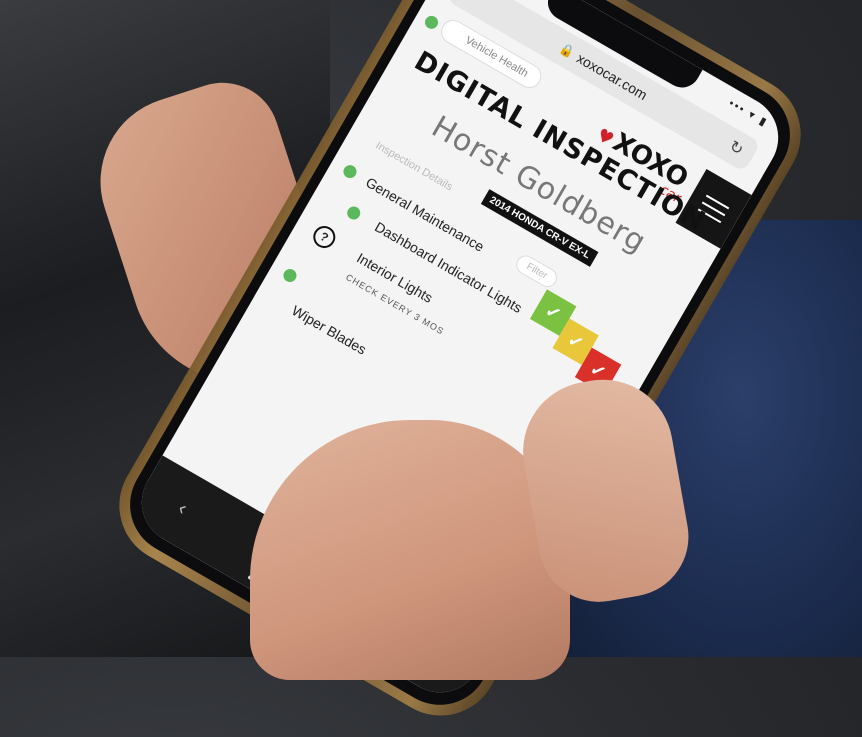 The image size is (862, 737). I want to click on lock-icon: 🔒, so click(567, 50).